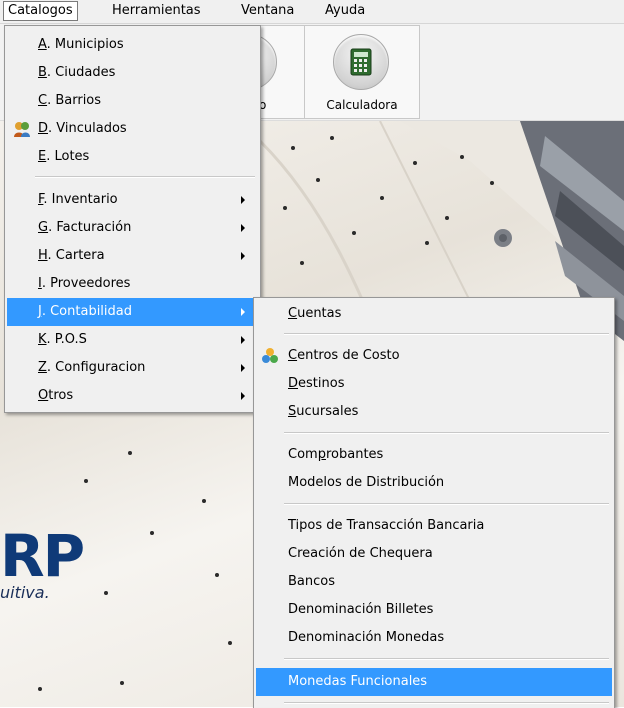 The image size is (624, 708). What do you see at coordinates (345, 11) in the screenshot?
I see `menu-ayuda: Ayuda` at bounding box center [345, 11].